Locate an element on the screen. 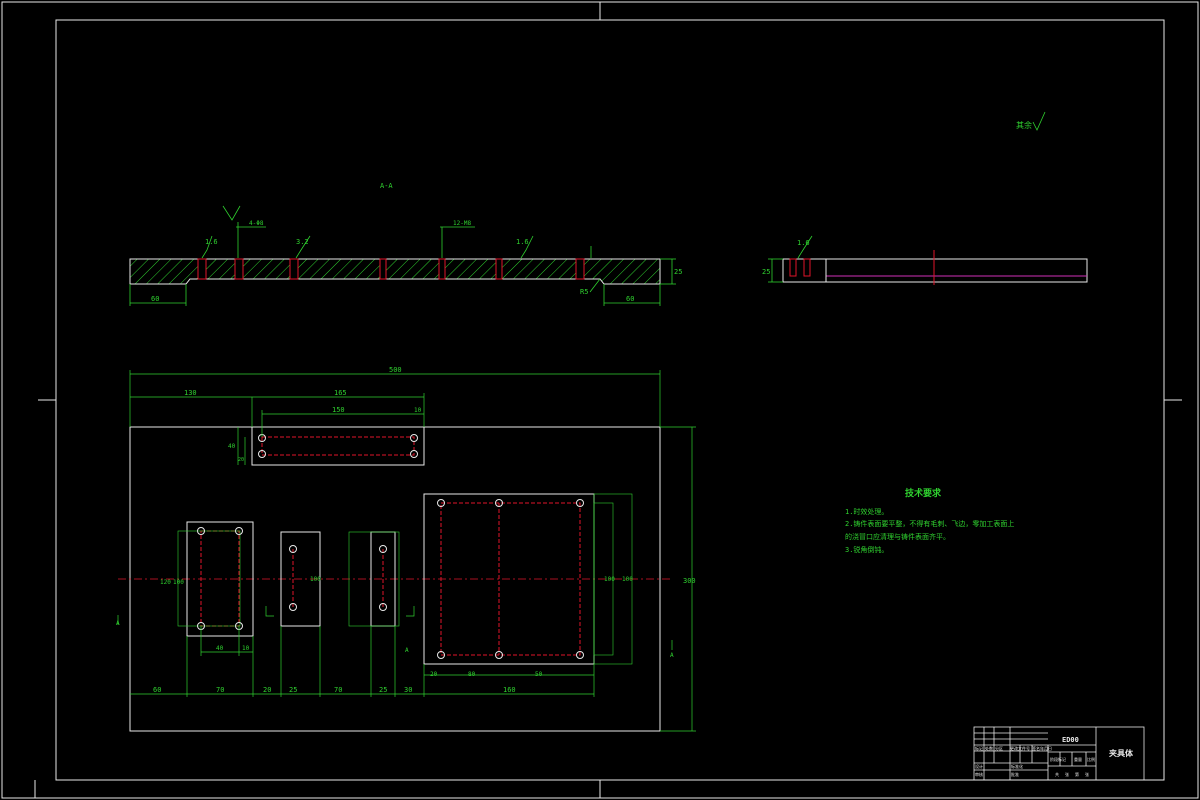  side-thickness-dim: 25 is located at coordinates (766, 272).